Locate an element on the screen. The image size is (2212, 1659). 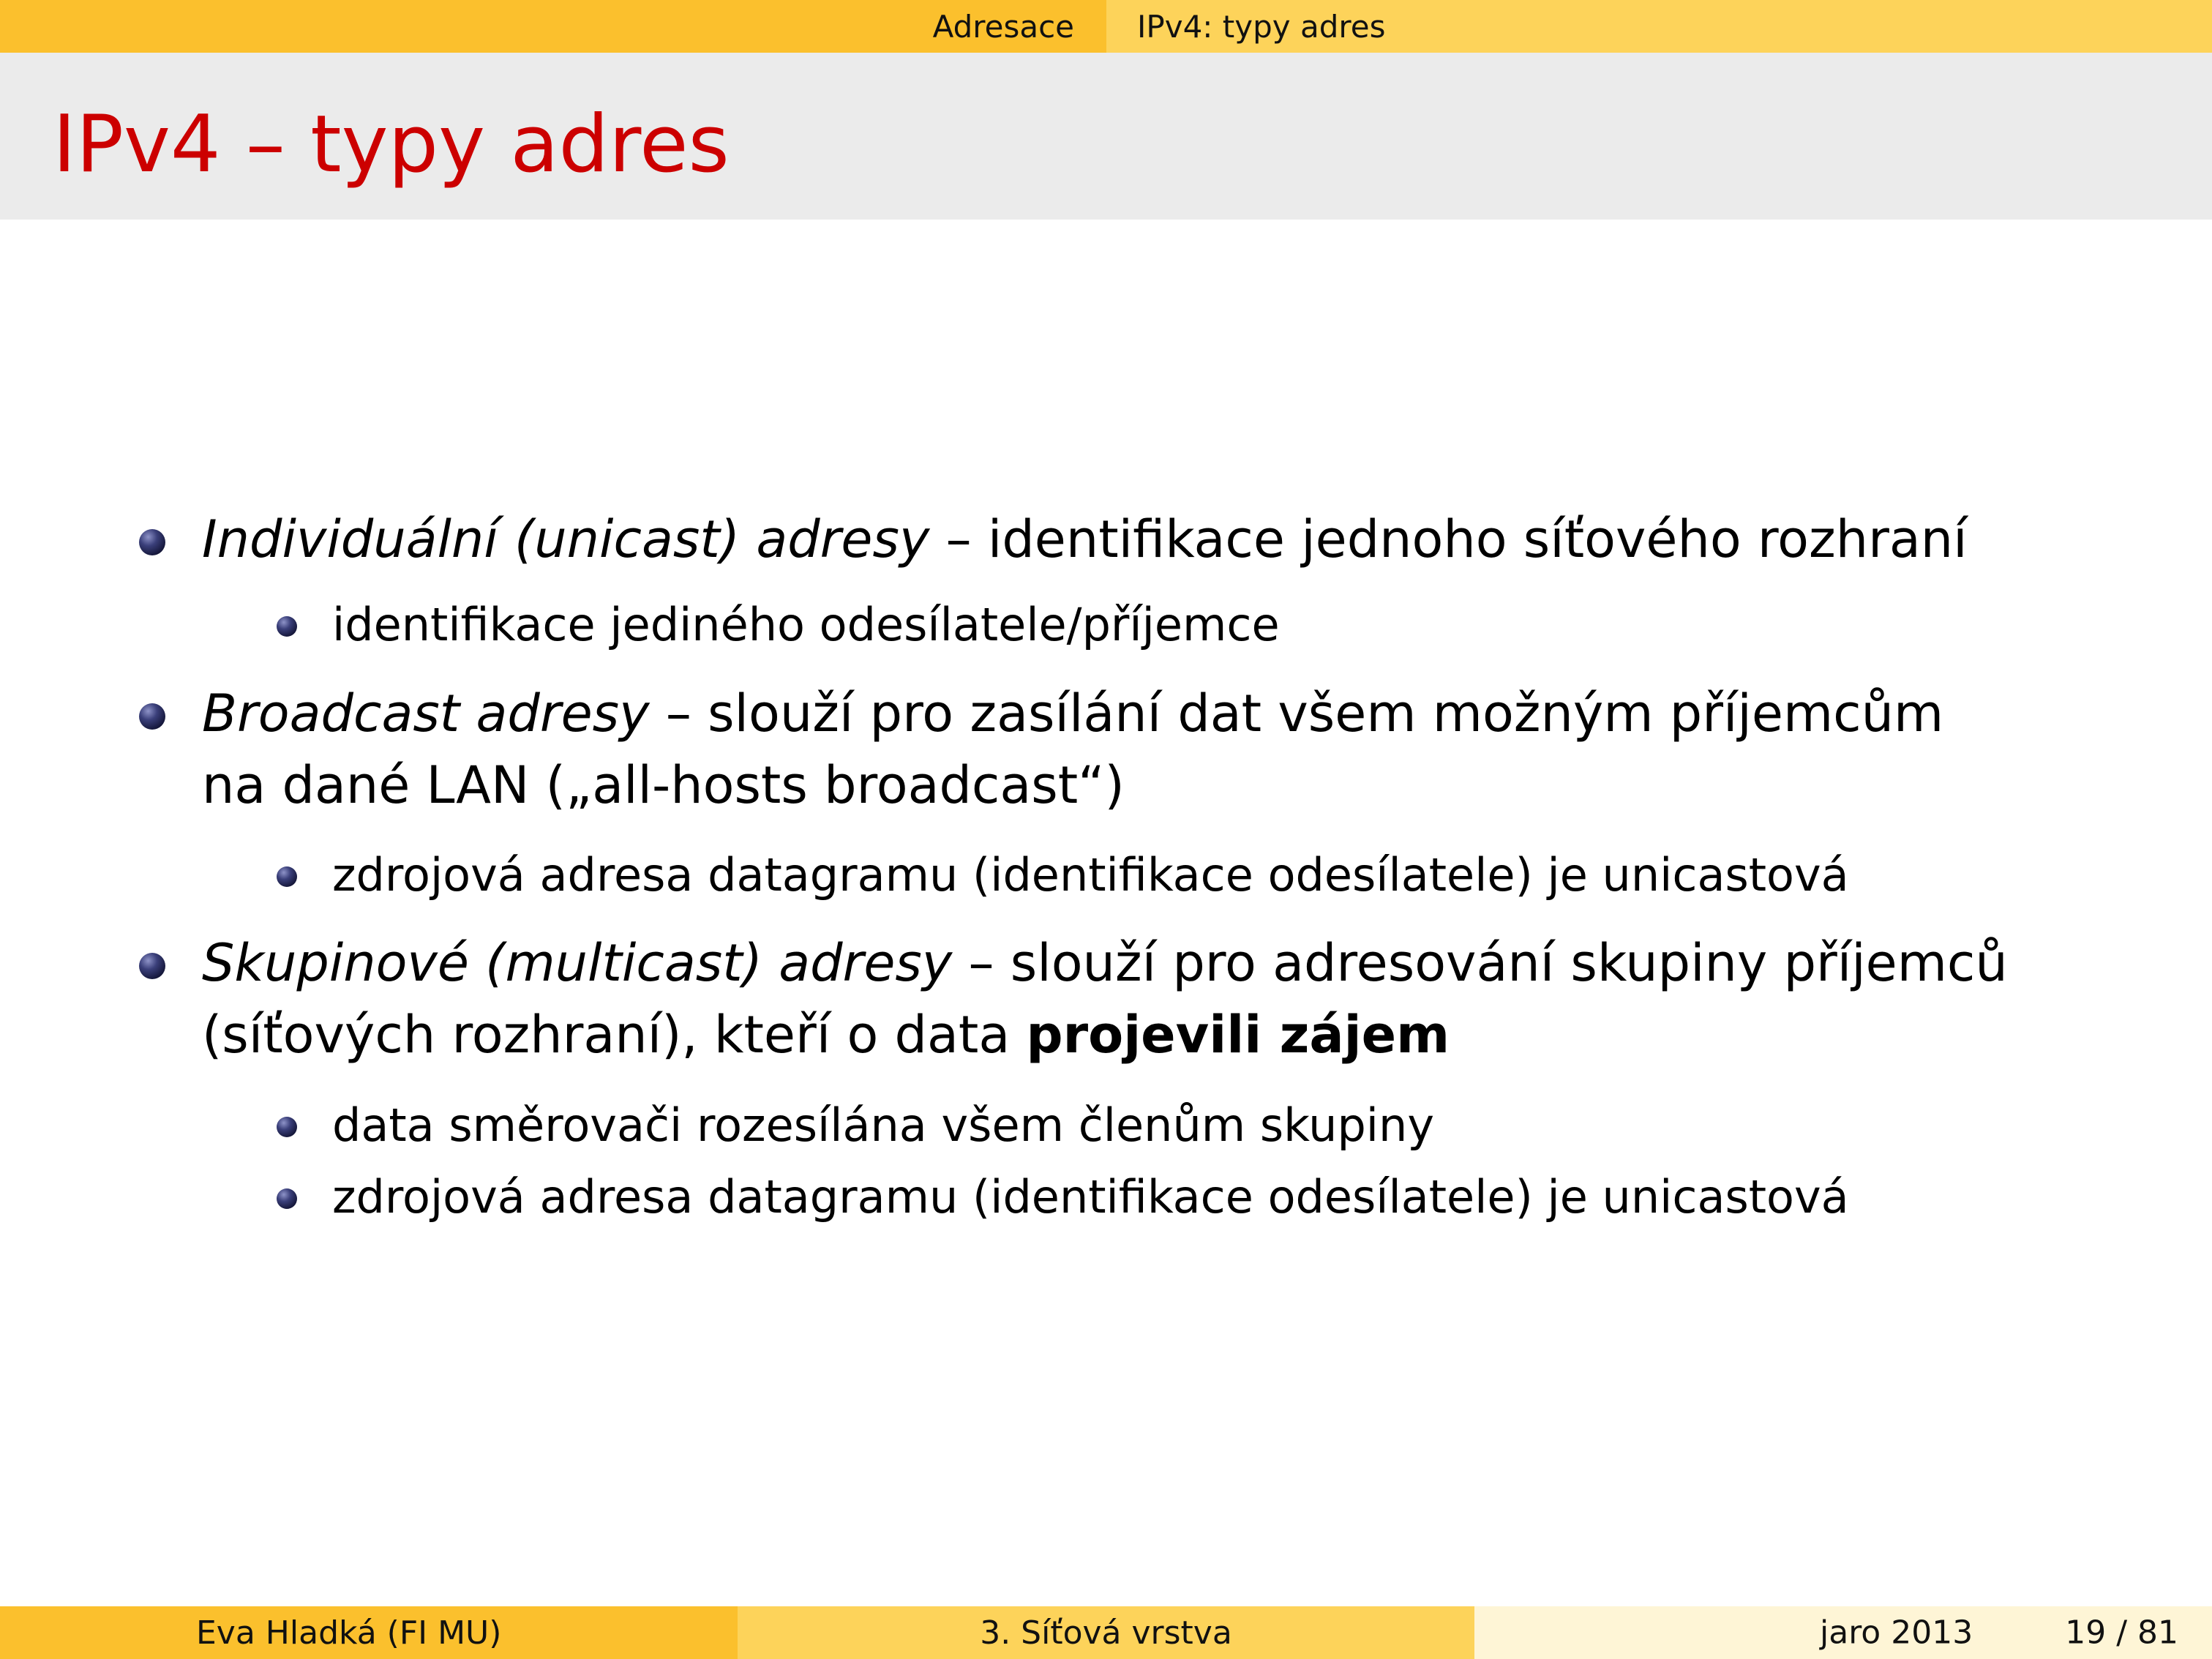
bullet-term: Broadcast adresy is located at coordinates (426, 714).